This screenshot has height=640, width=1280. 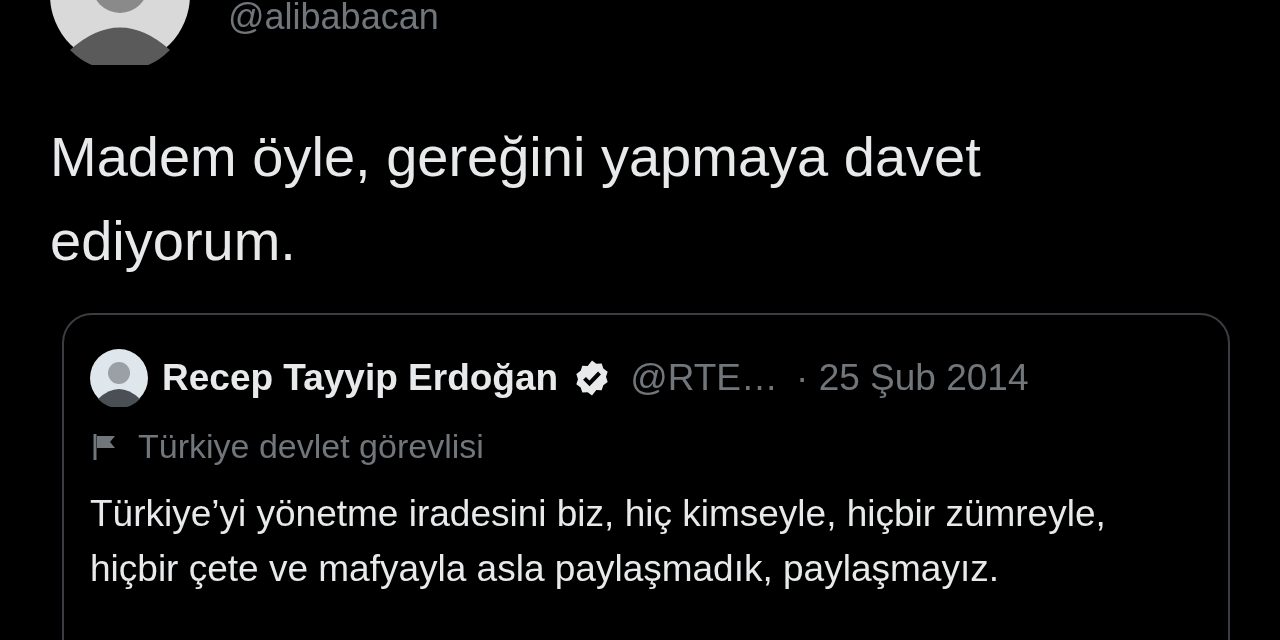 I want to click on quoted-tweet-text: Türkiye’yi yönetme iradesini biz, hiç kimseyle, hiçbir zümreyle, hiçbir çete ve mafyayla asla paylaşmadık, paylaşmayız., so click(x=598, y=541).